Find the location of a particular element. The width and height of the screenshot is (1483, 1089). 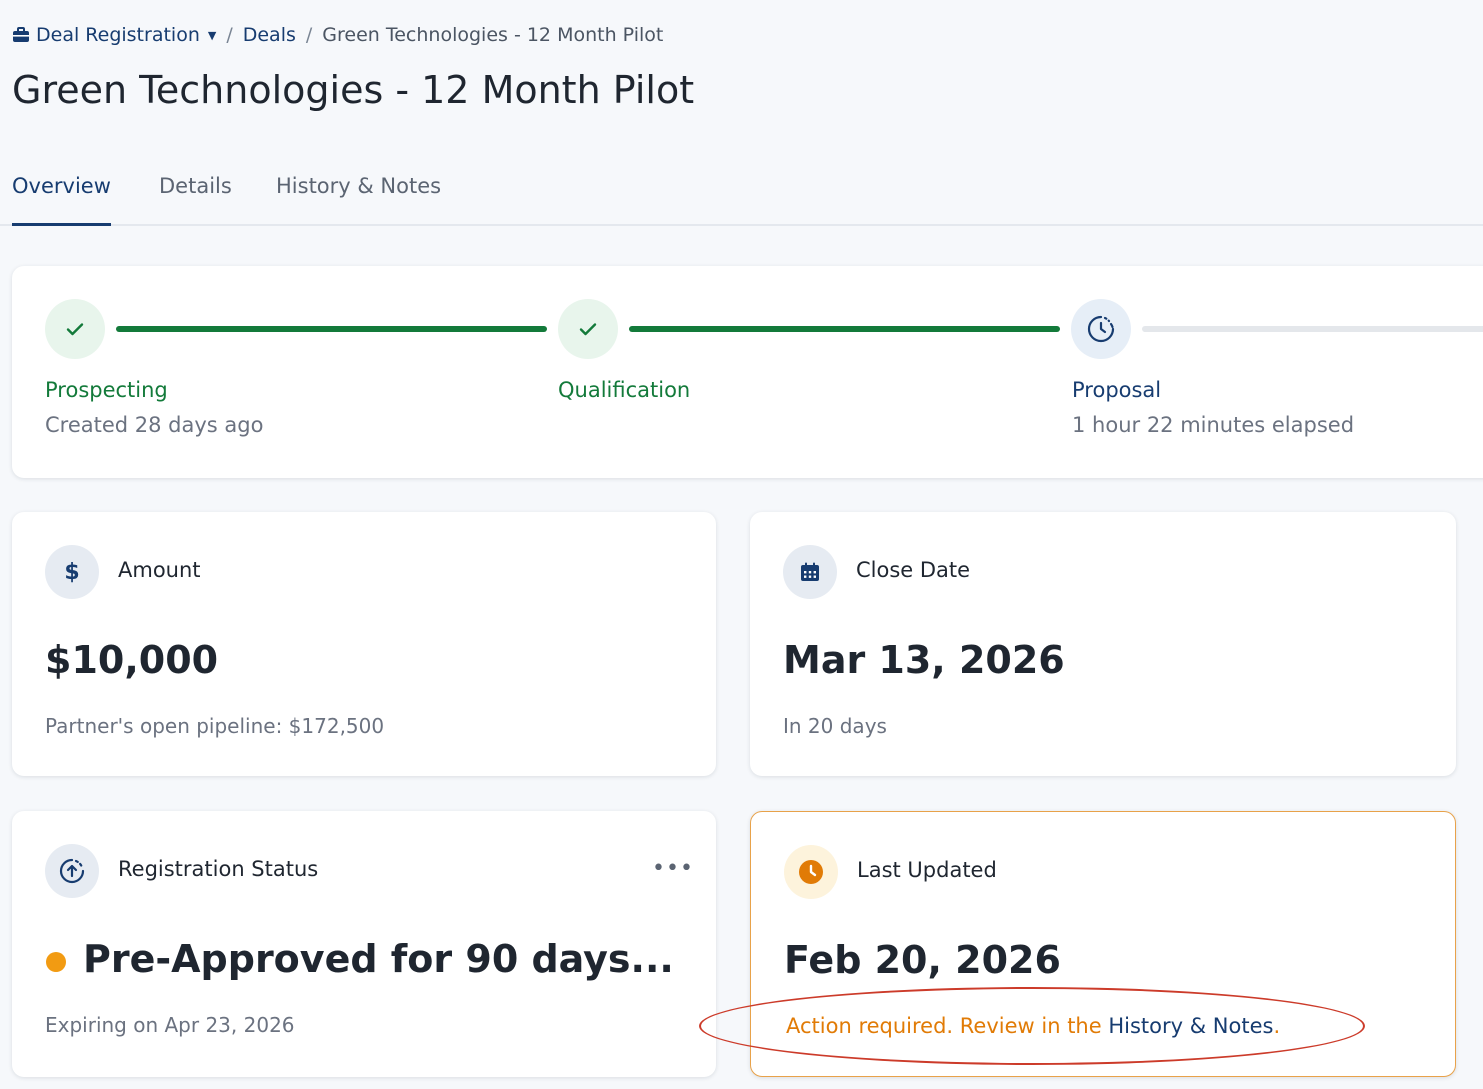

stage-label-prospecting: Prospecting is located at coordinates (106, 390).